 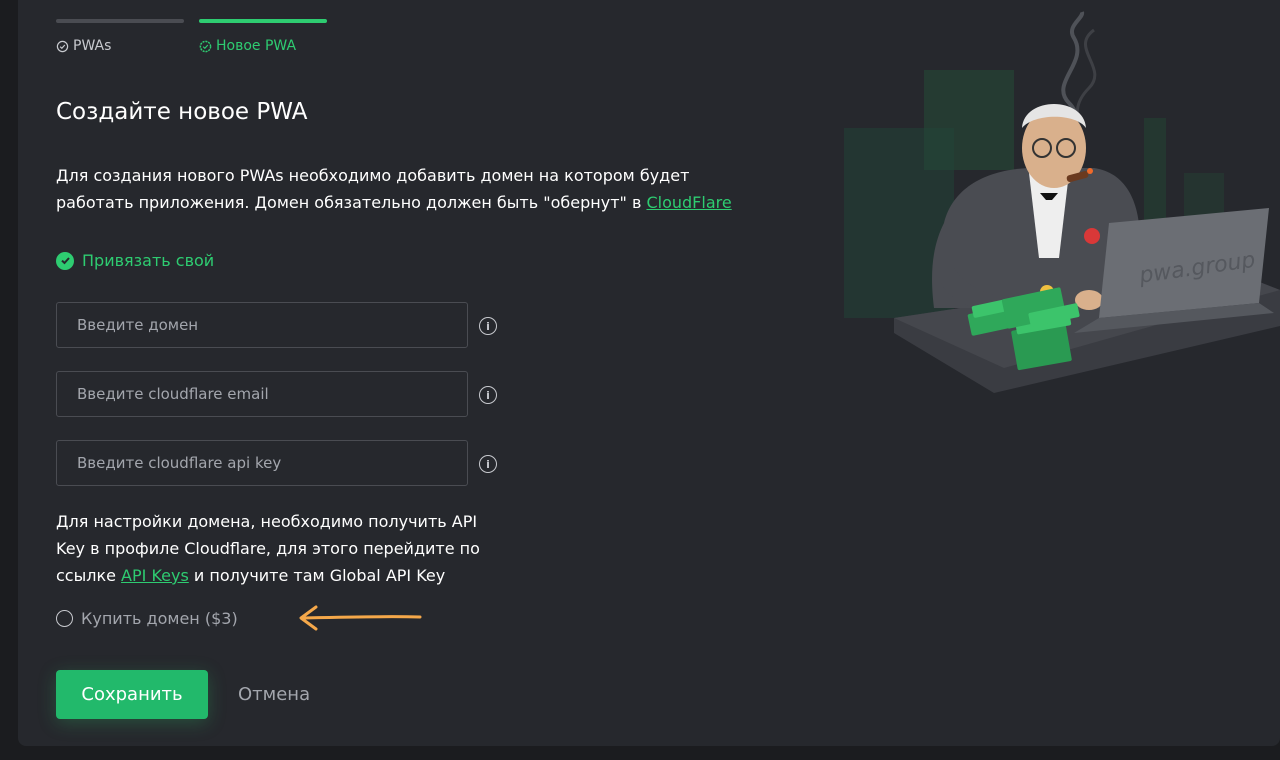 What do you see at coordinates (64, 618) in the screenshot?
I see `radio-button` at bounding box center [64, 618].